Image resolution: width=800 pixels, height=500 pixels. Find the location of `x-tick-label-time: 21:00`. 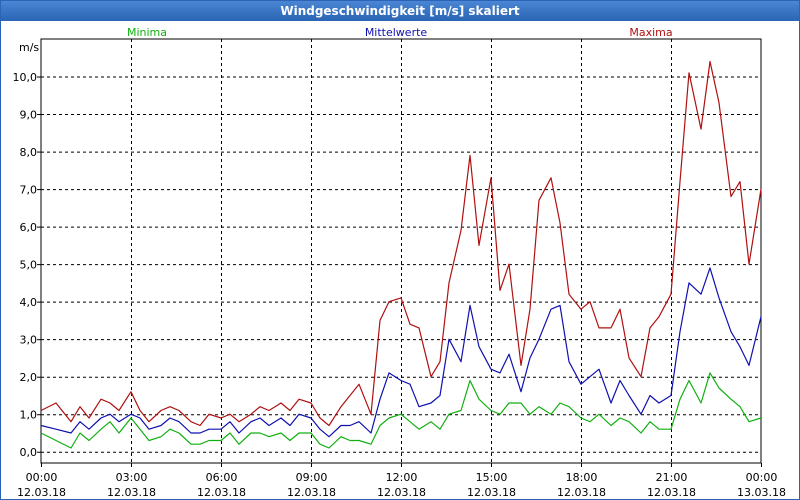

x-tick-label-time: 21:00 is located at coordinates (672, 477).